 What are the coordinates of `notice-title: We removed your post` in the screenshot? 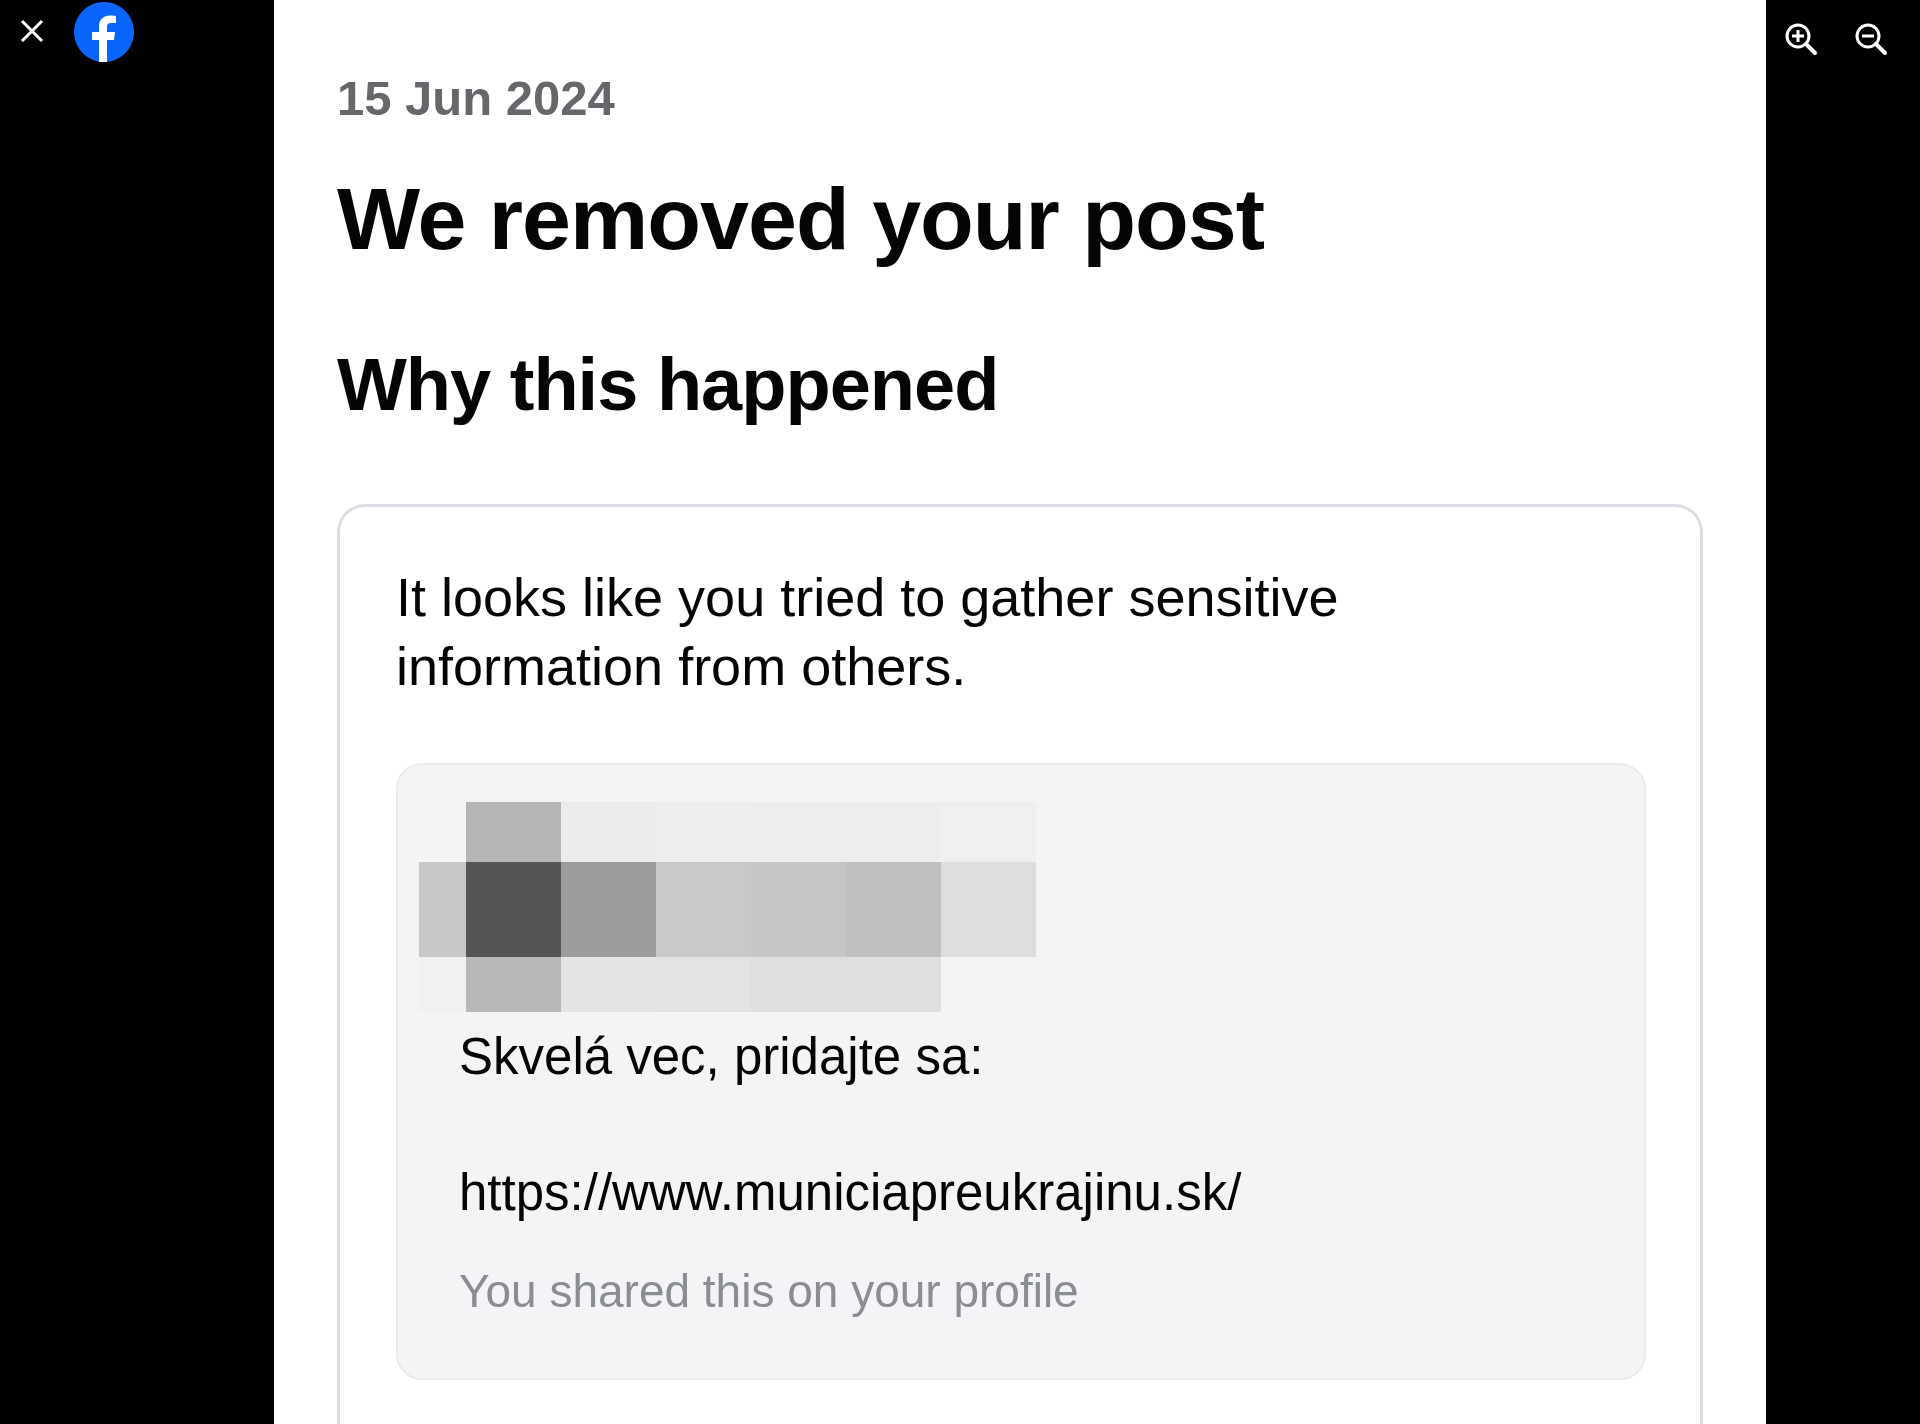 It's located at (801, 219).